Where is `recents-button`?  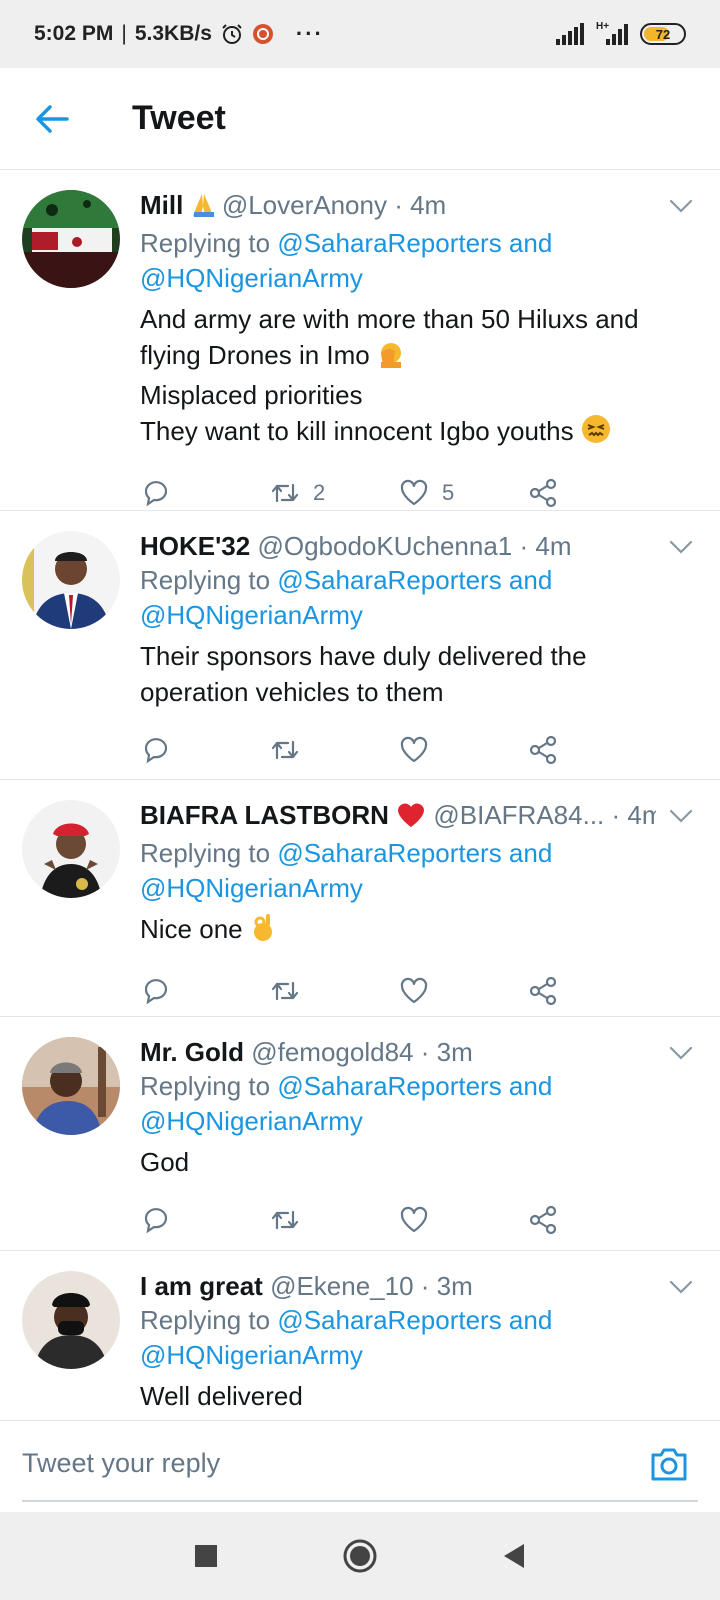 recents-button is located at coordinates (206, 1556).